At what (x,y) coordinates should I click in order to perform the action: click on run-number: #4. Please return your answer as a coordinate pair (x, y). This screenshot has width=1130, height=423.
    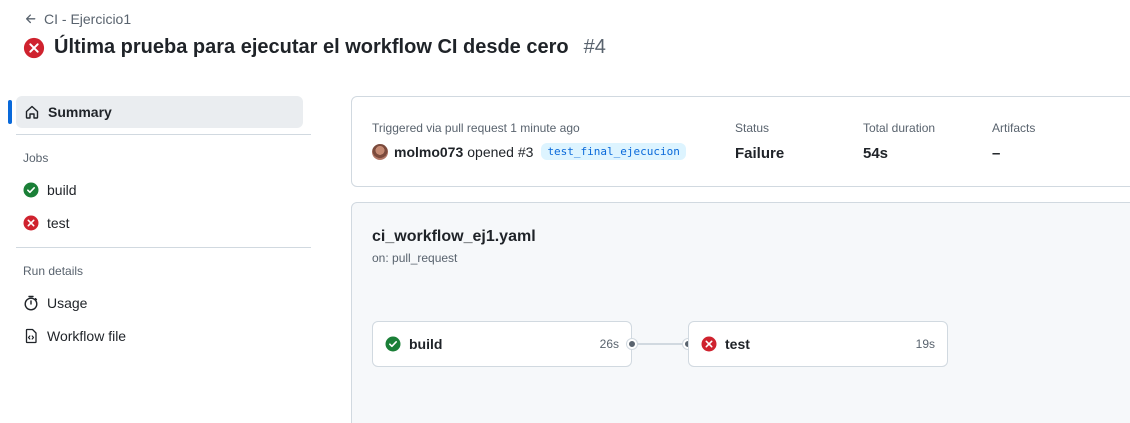
    Looking at the image, I should click on (594, 47).